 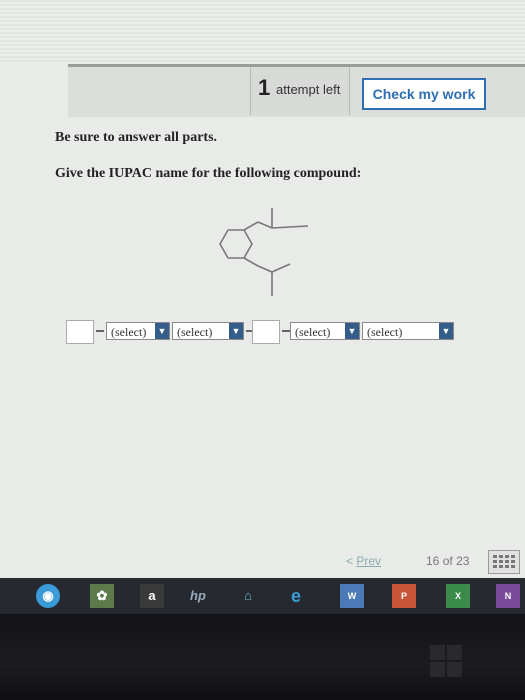 I want to click on onenote-icon: N, so click(x=508, y=596).